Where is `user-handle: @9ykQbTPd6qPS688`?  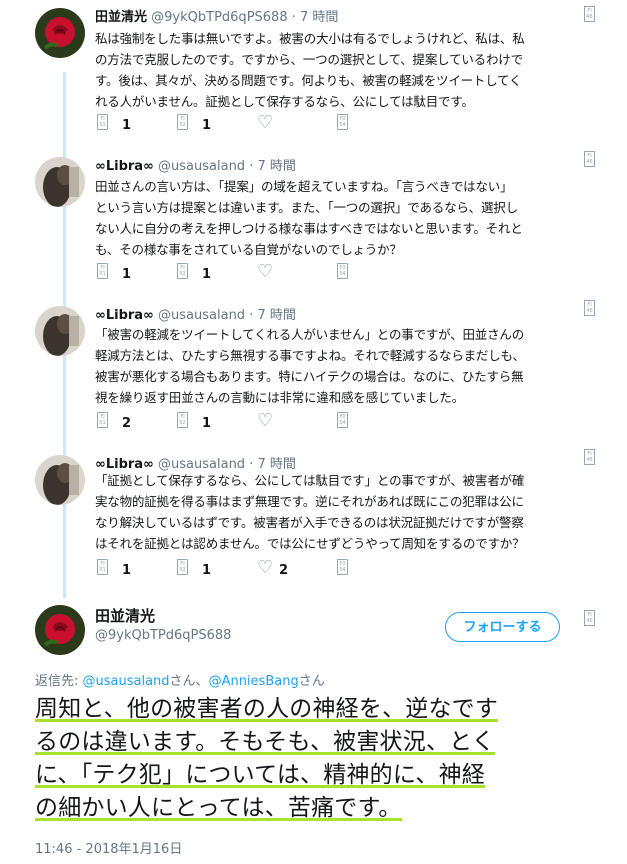
user-handle: @9ykQbTPd6qPS688 is located at coordinates (219, 17).